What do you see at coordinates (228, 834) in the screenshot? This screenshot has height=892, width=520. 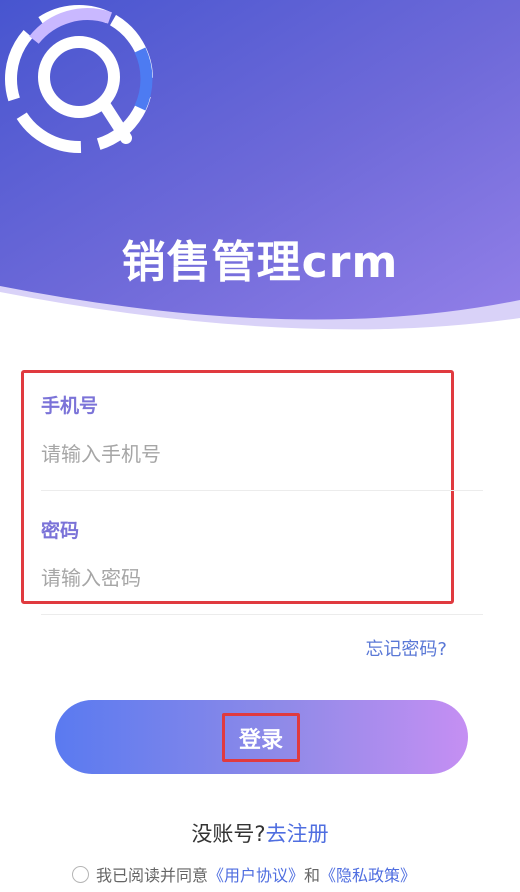 I see `signup-prompt: 没账号?` at bounding box center [228, 834].